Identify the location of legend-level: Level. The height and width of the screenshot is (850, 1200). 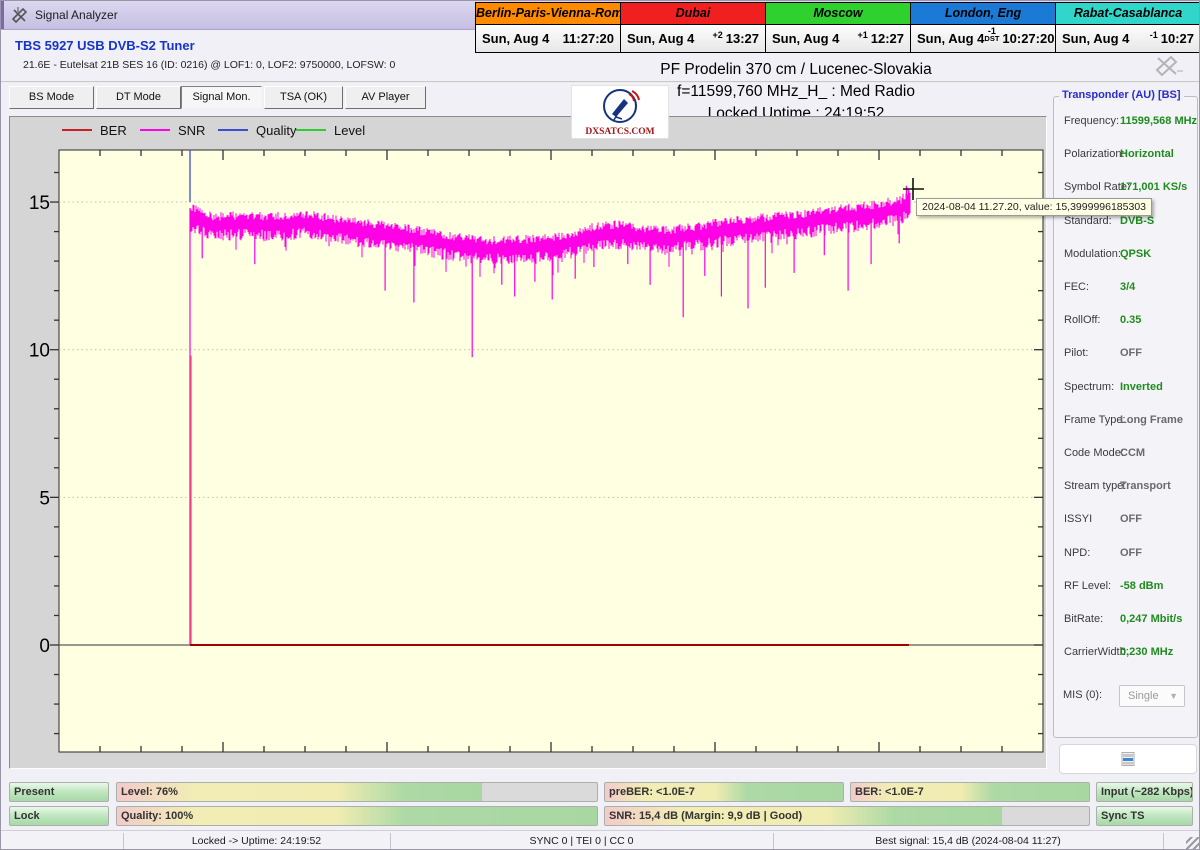
(330, 130).